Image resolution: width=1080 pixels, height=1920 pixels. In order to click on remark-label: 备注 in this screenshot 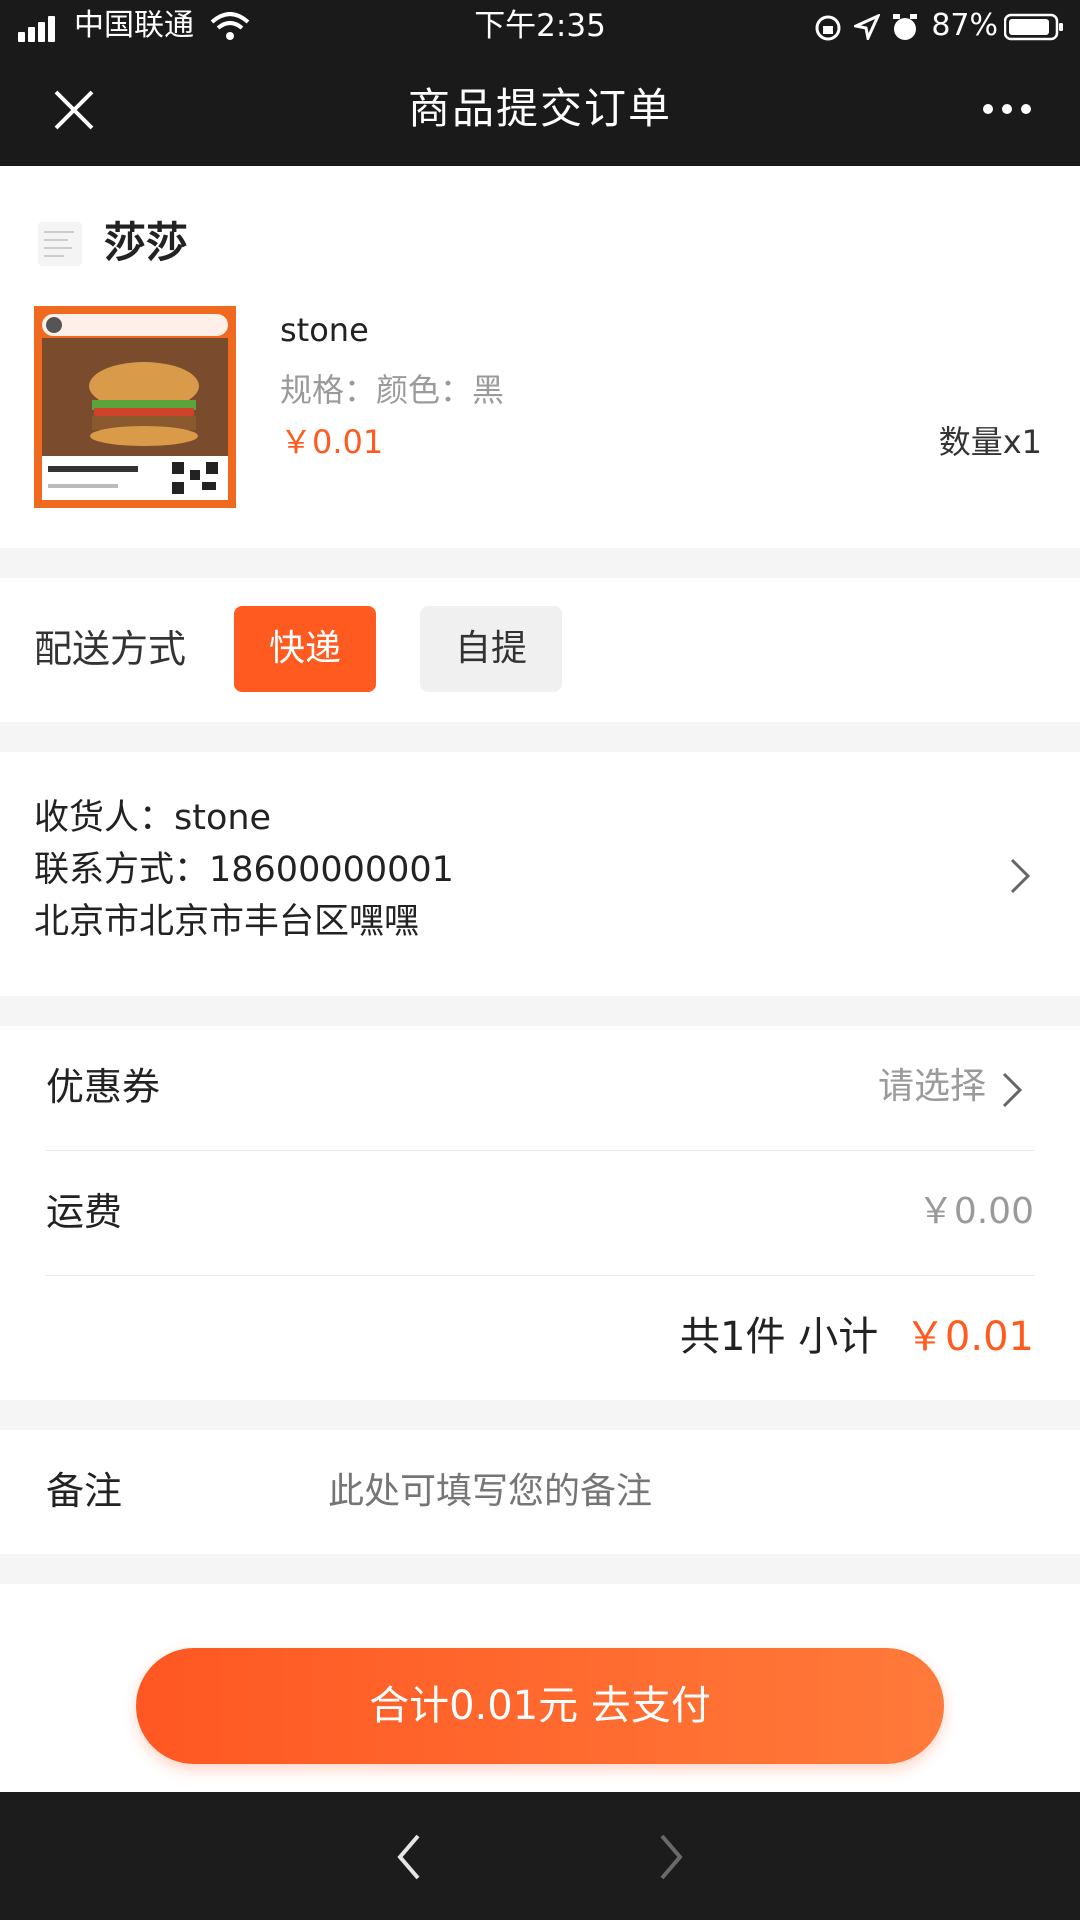, I will do `click(84, 1491)`.